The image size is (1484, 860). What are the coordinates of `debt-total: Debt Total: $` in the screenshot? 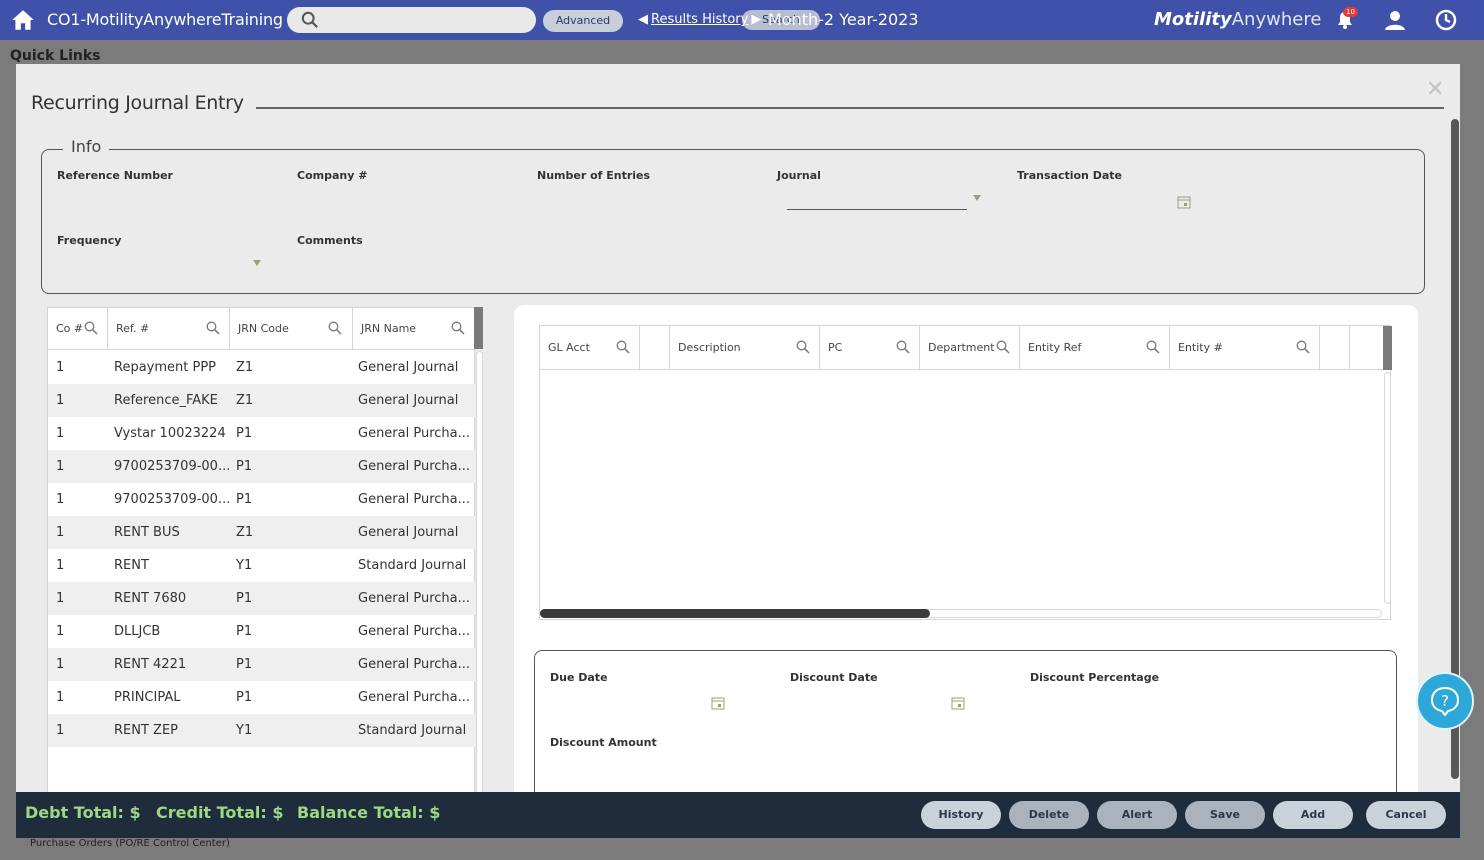 It's located at (83, 812).